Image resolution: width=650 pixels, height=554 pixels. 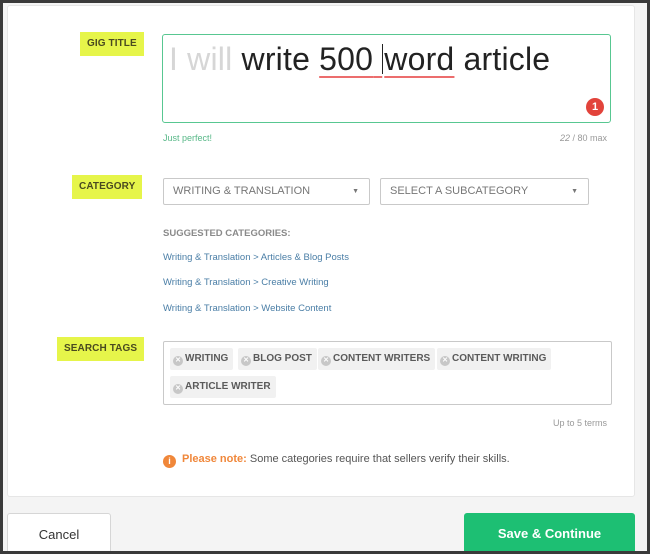 I want to click on title-word: article, so click(x=507, y=59).